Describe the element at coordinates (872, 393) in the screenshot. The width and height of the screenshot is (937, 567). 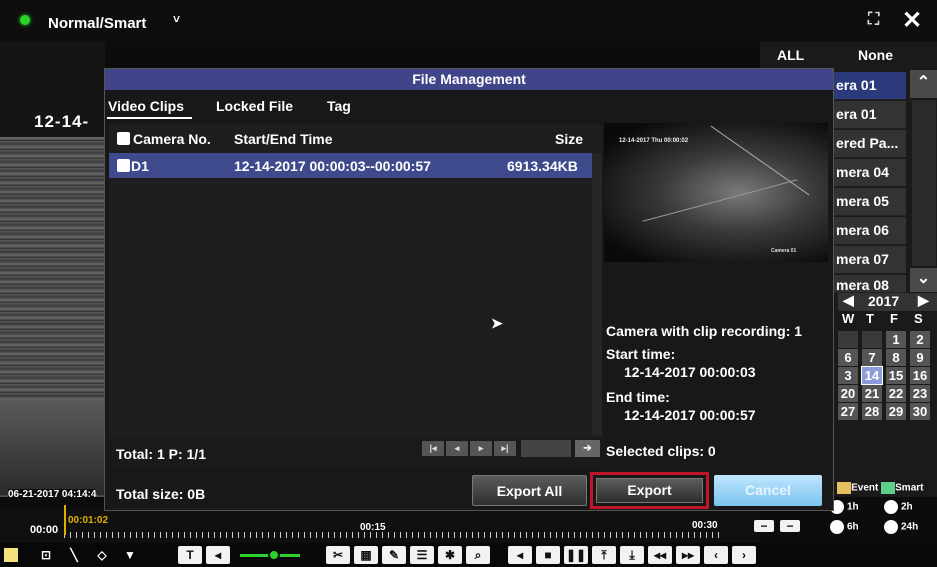
I see `calendar-day: 21` at that location.